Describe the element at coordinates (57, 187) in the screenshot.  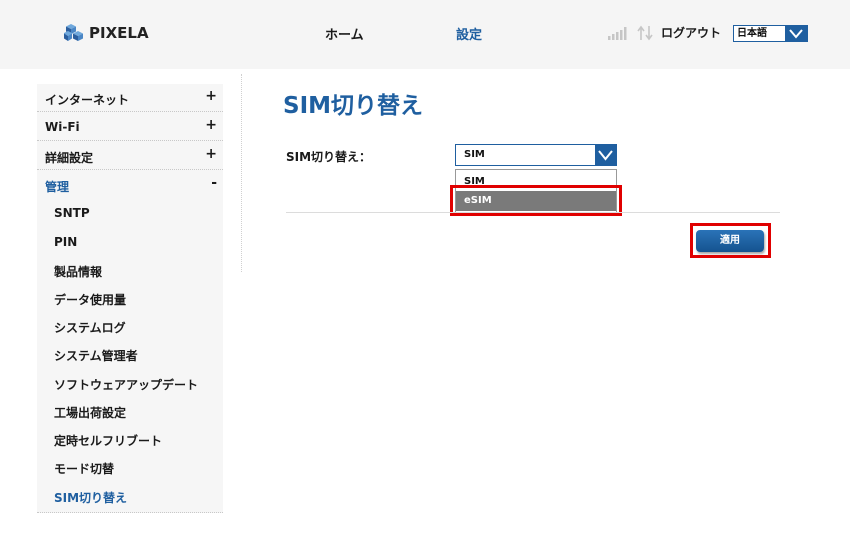
I see `sidebar-section-label: 管理` at that location.